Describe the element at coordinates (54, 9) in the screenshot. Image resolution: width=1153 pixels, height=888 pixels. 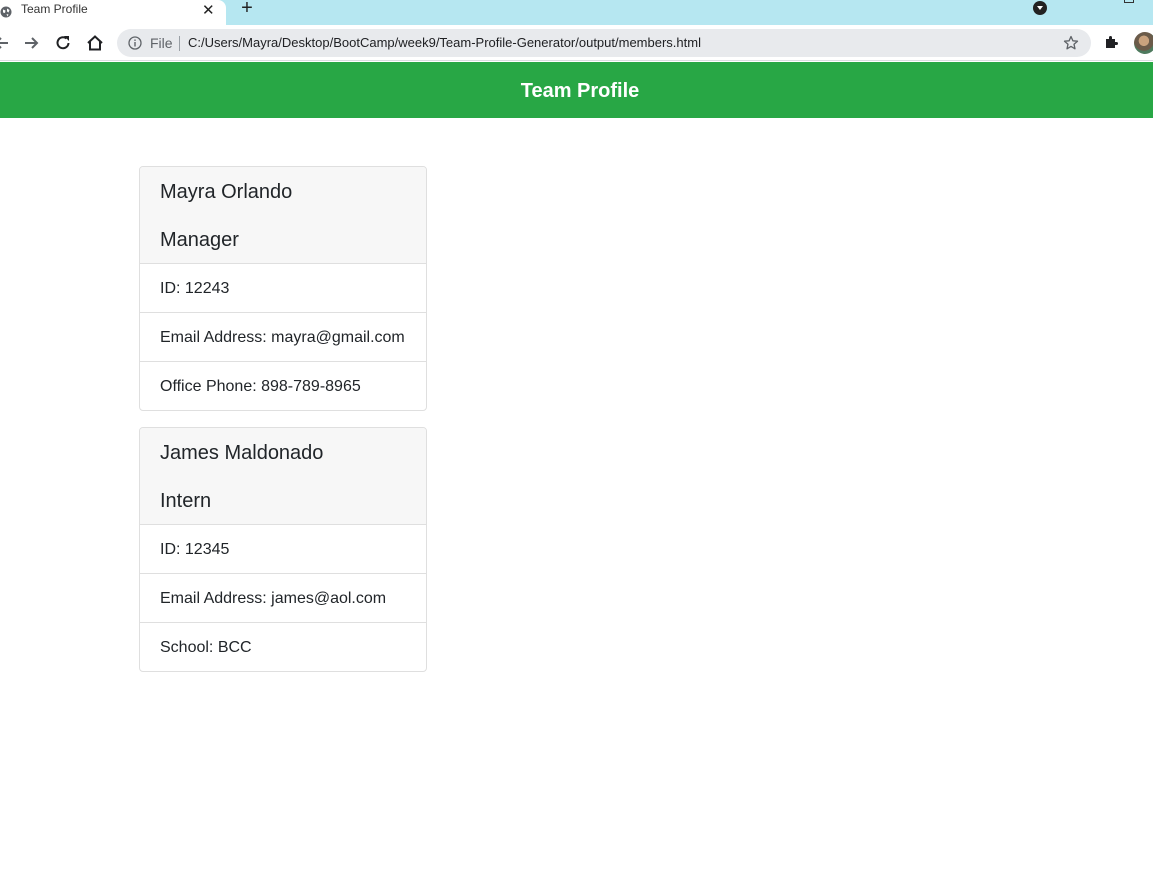
I see `tab-title: Team Profile` at that location.